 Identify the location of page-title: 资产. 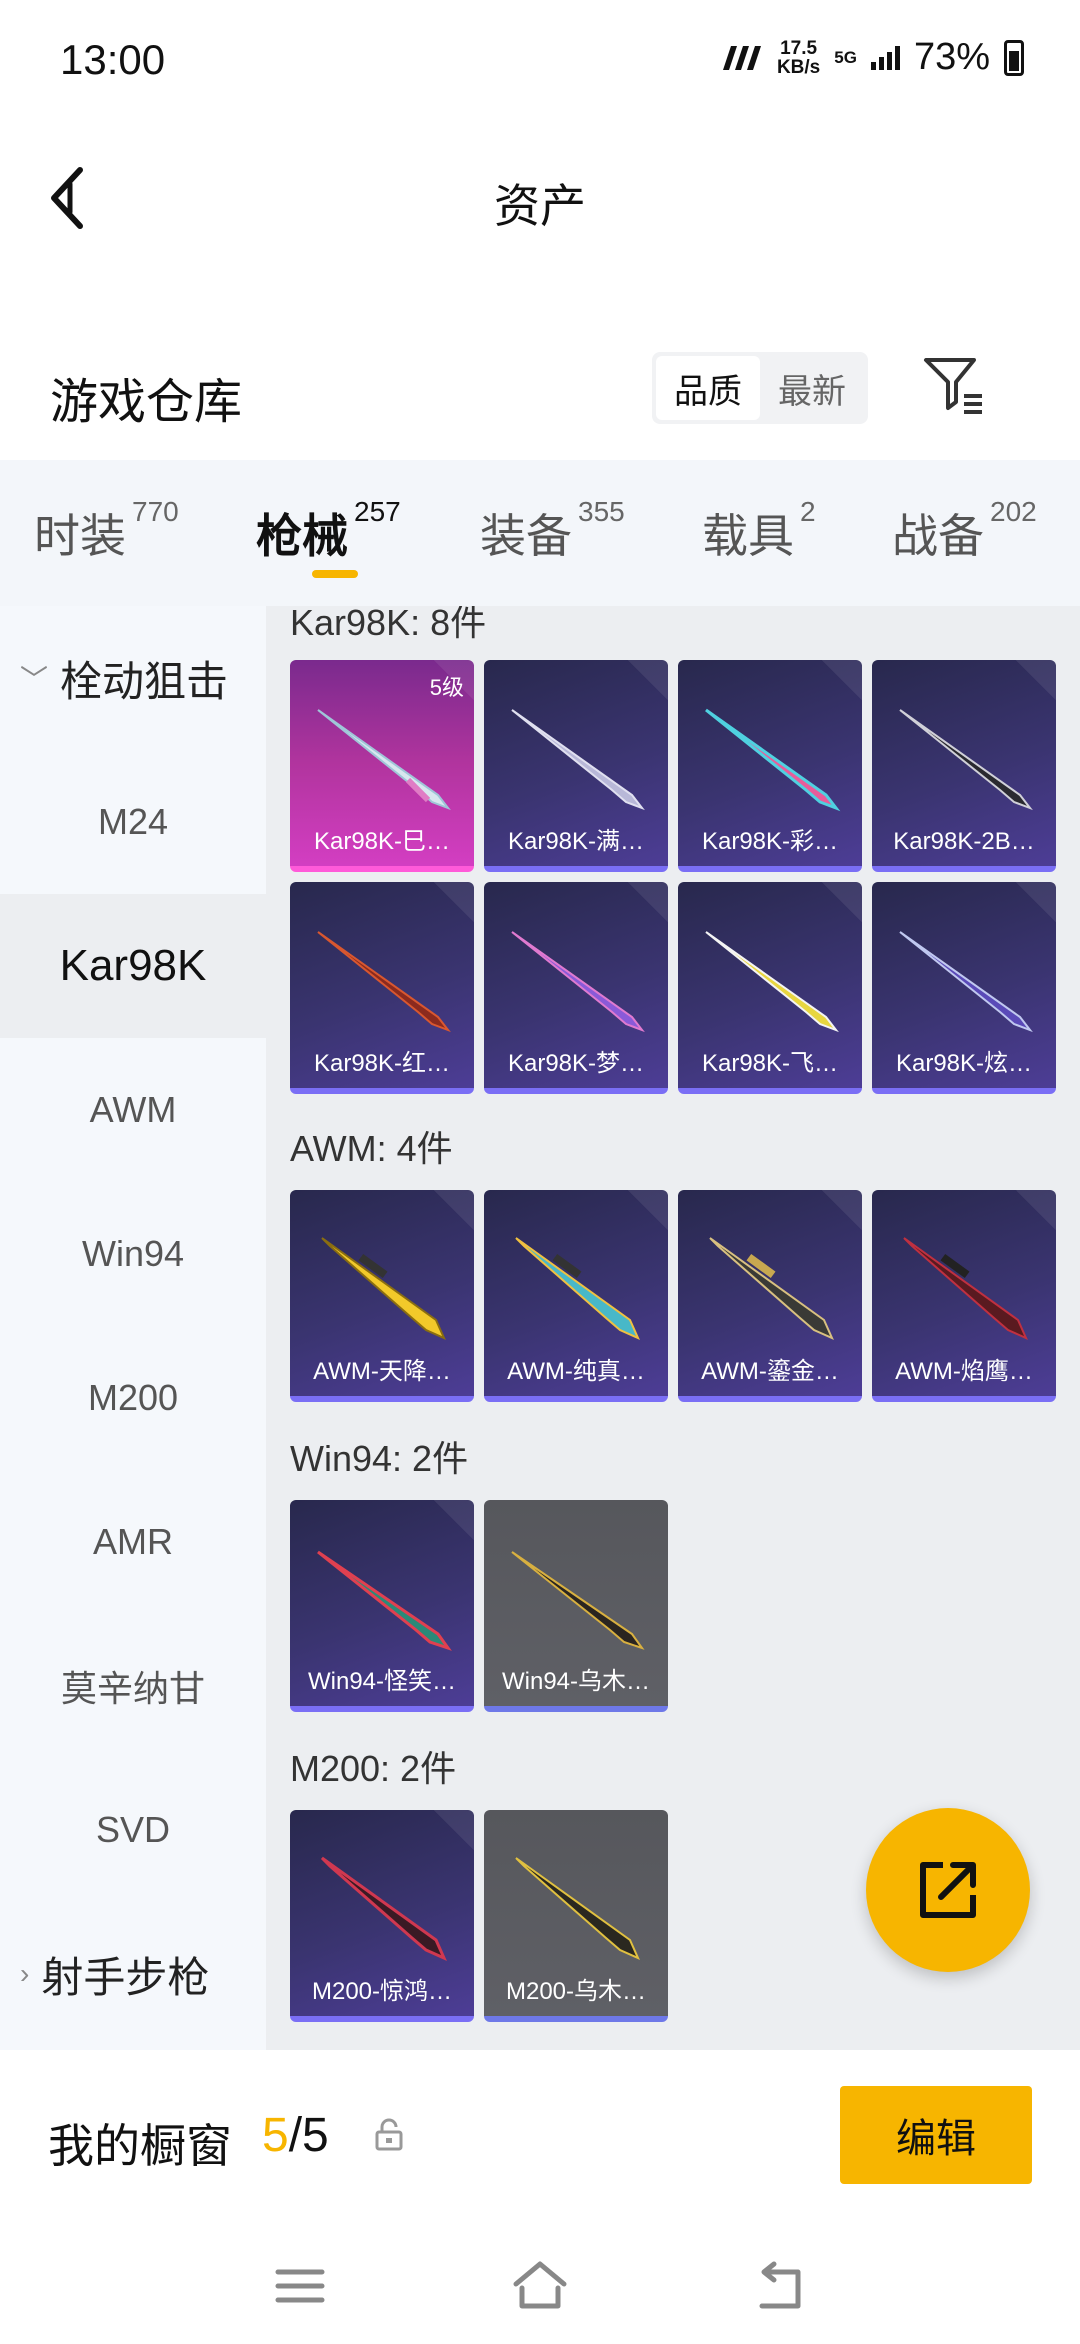
(540, 206).